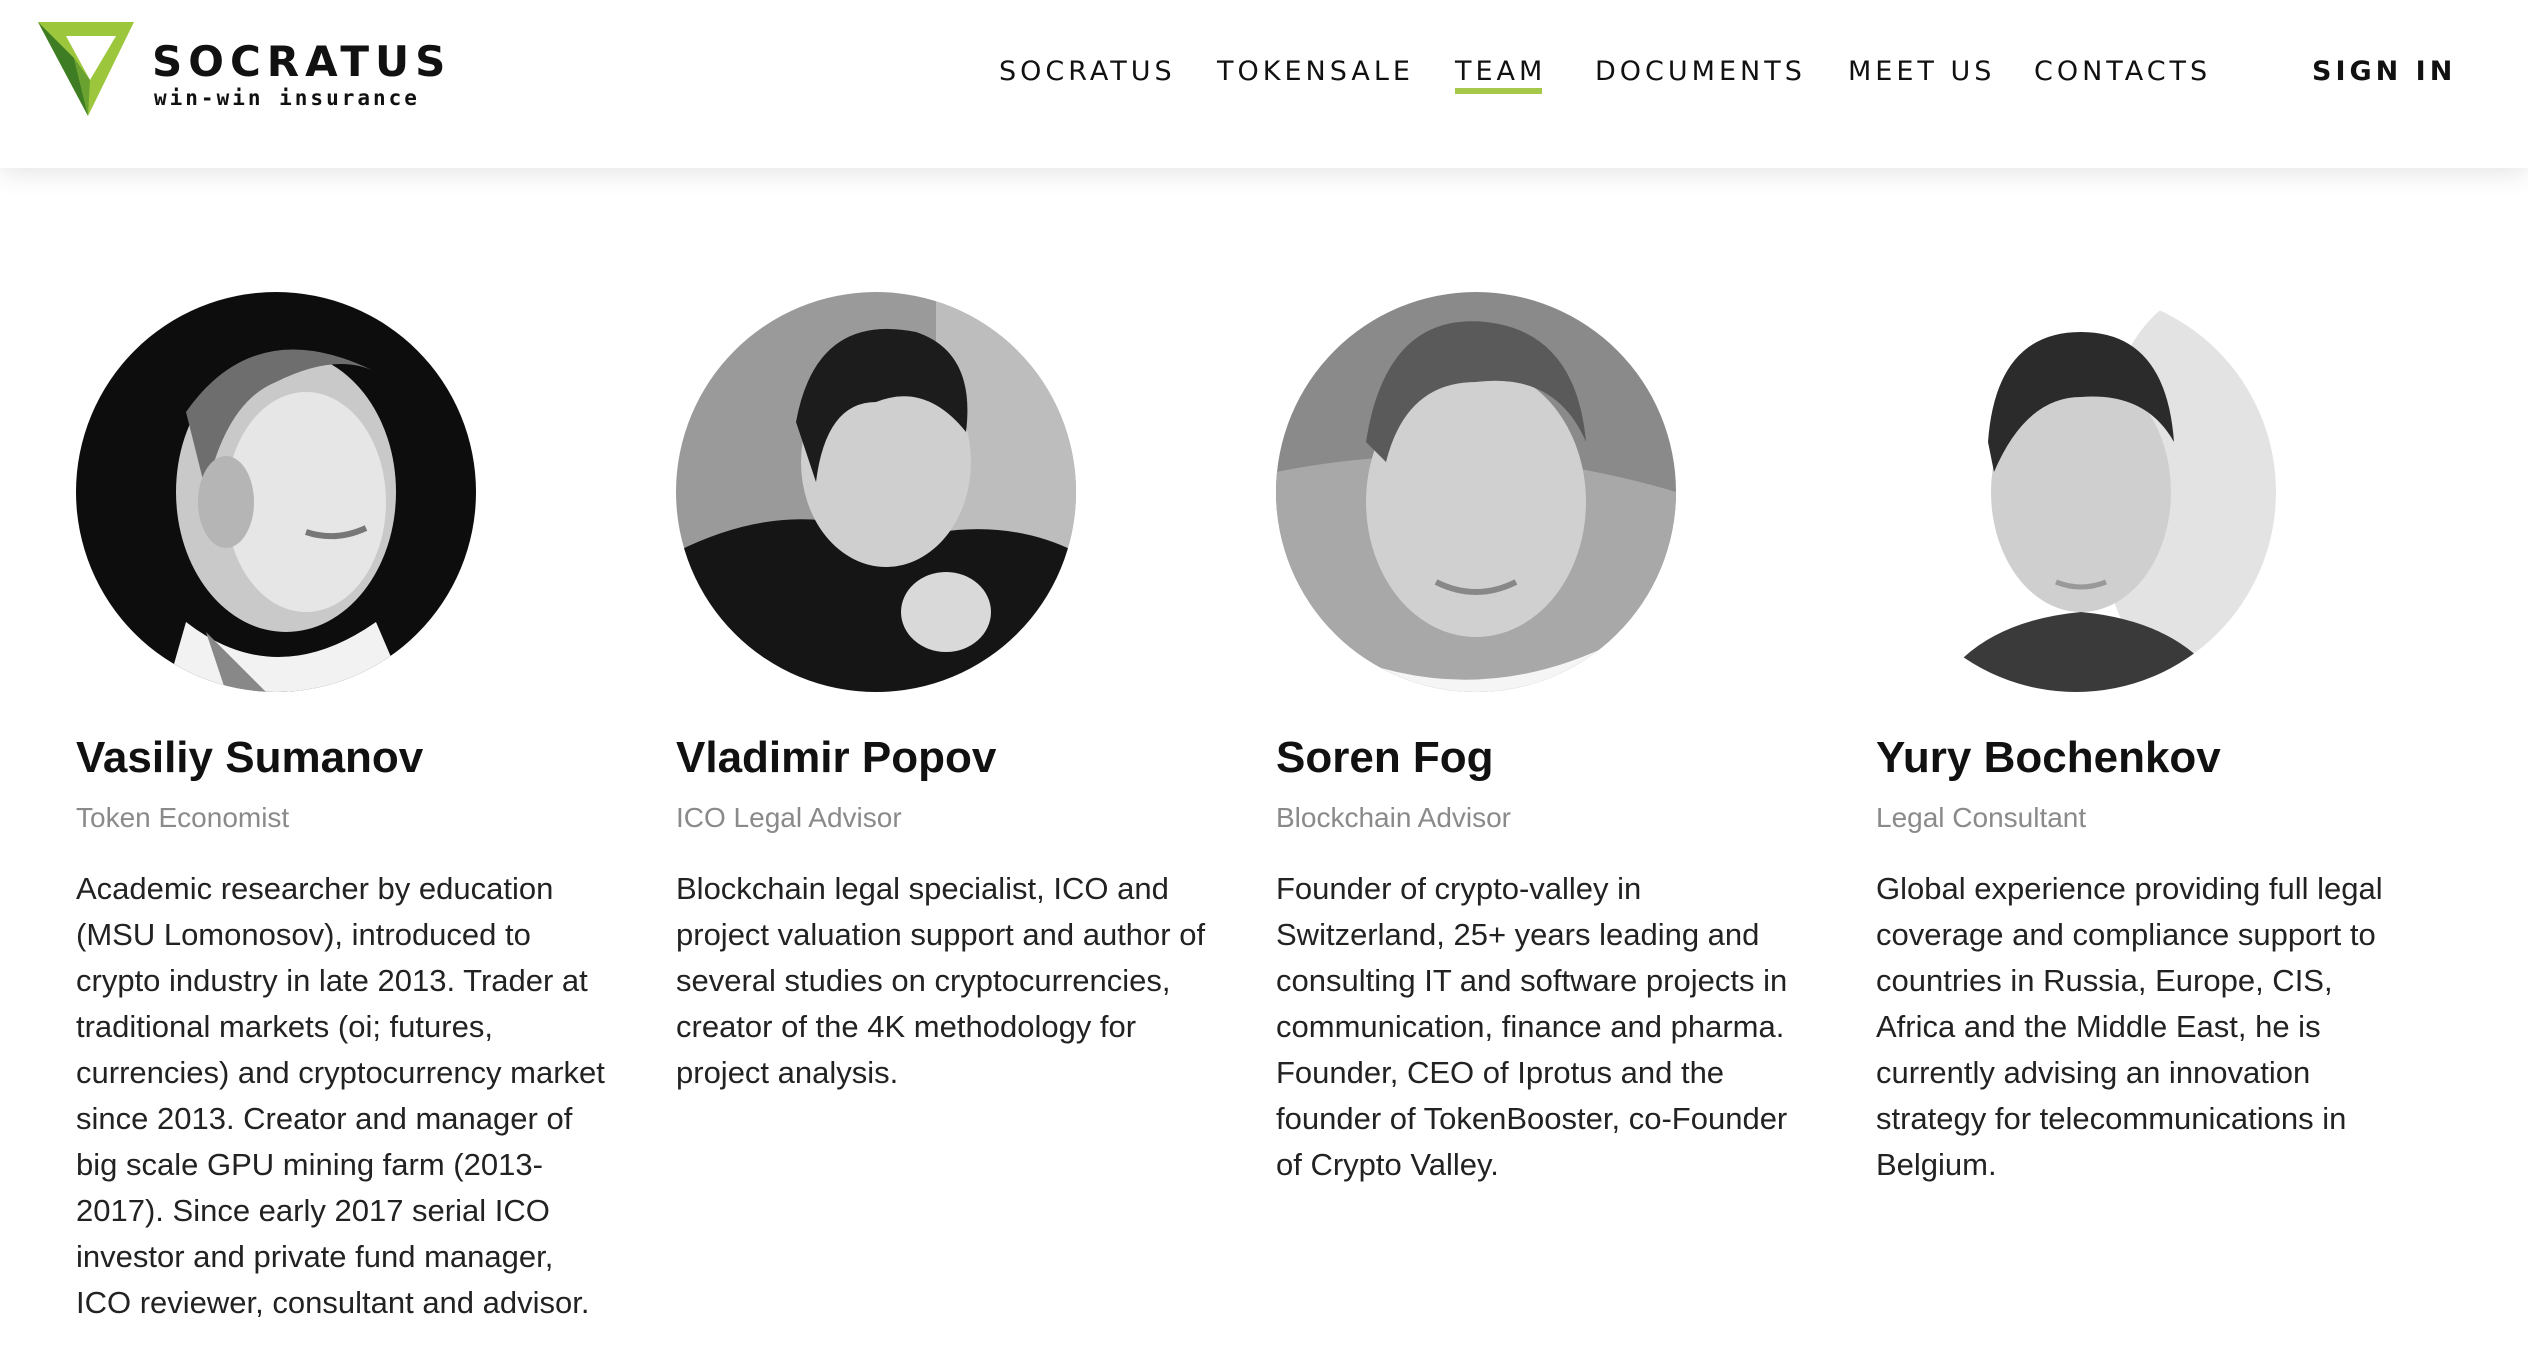 This screenshot has width=2528, height=1346. Describe the element at coordinates (250, 757) in the screenshot. I see `member-name: Vasiliy Sumanov` at that location.